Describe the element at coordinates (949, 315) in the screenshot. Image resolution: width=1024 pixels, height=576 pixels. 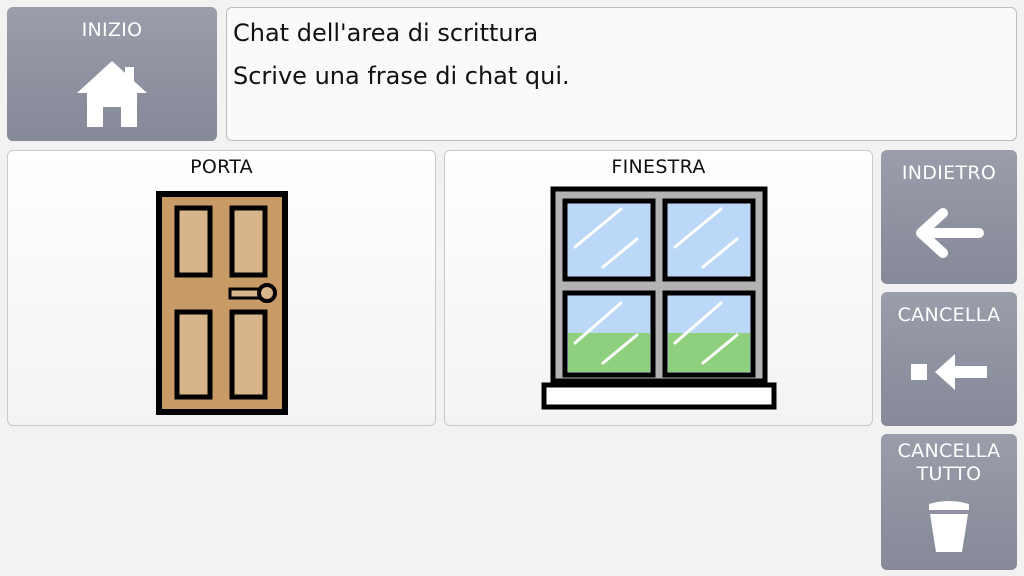
I see `delete-label: CANCELLA` at that location.